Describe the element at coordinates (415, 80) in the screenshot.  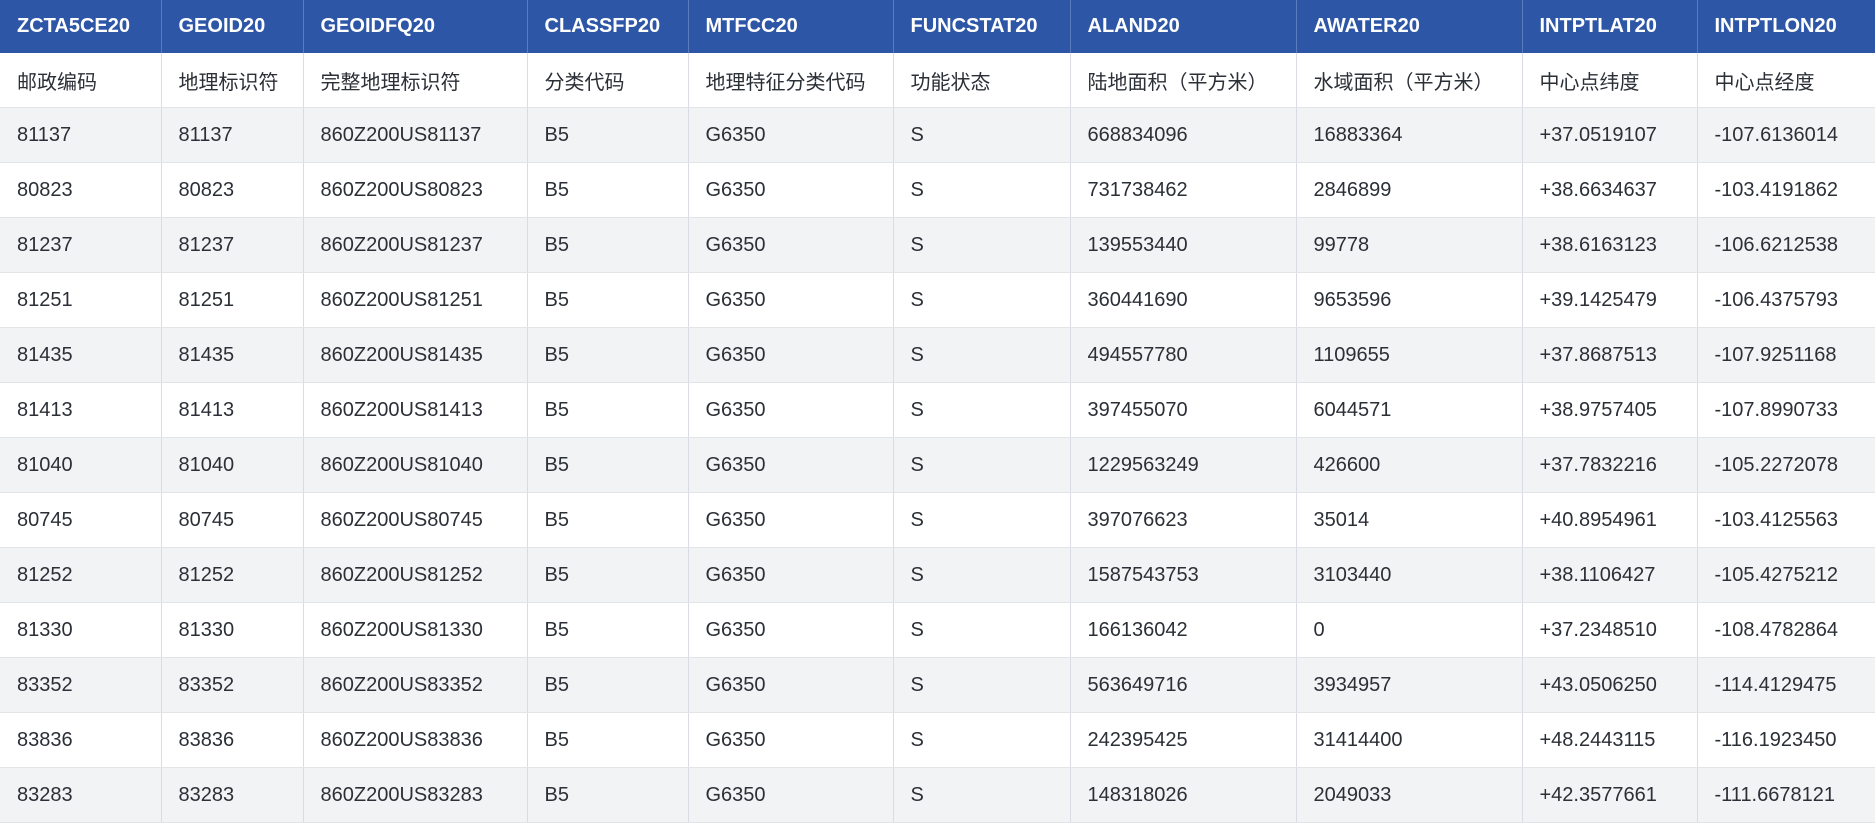
I see `column-description: 完整地理标识符` at that location.